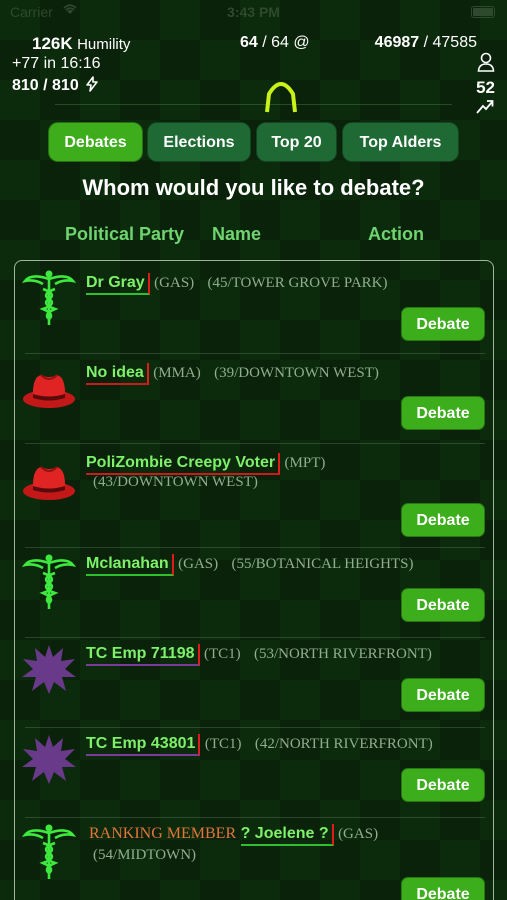 The image size is (507, 900). I want to click on tab-debates: Debates, so click(95, 142).